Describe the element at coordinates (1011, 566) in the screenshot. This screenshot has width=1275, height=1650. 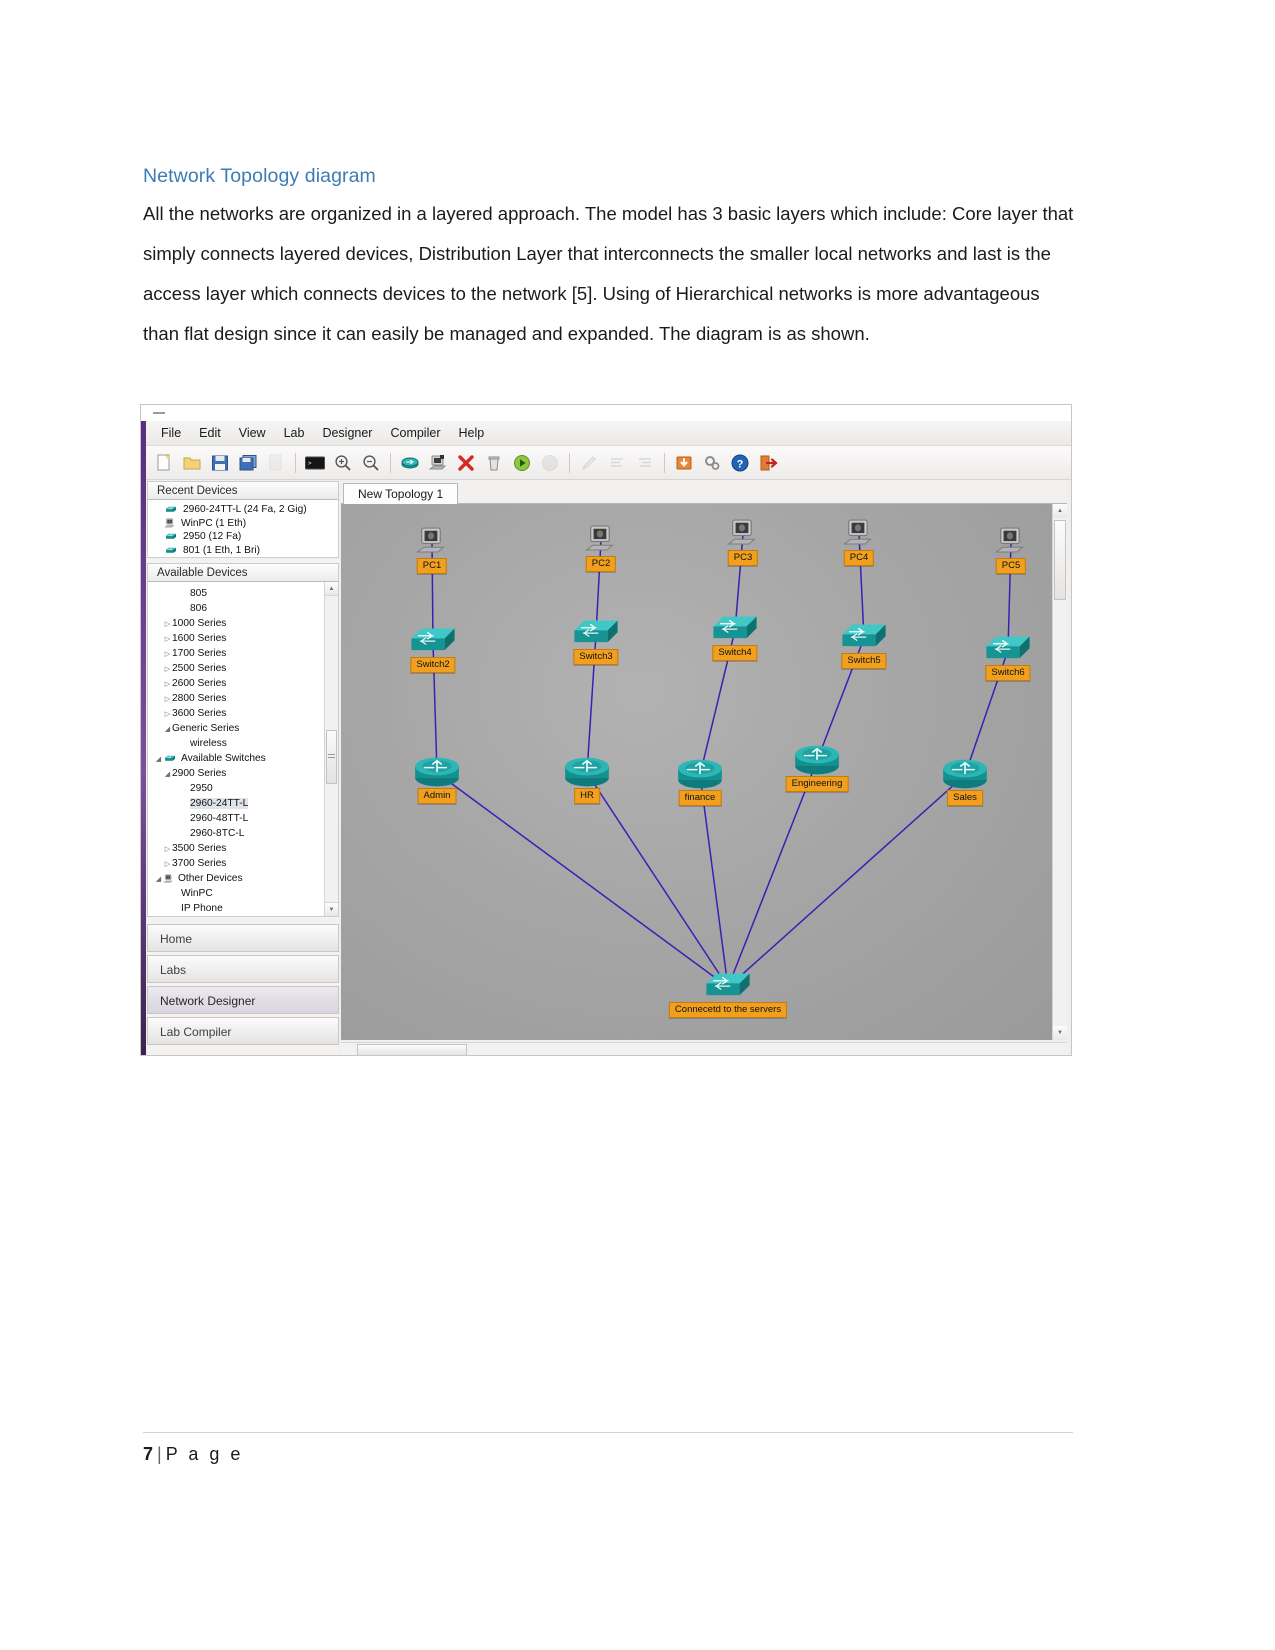
I see `topology-node-label: PC5` at that location.